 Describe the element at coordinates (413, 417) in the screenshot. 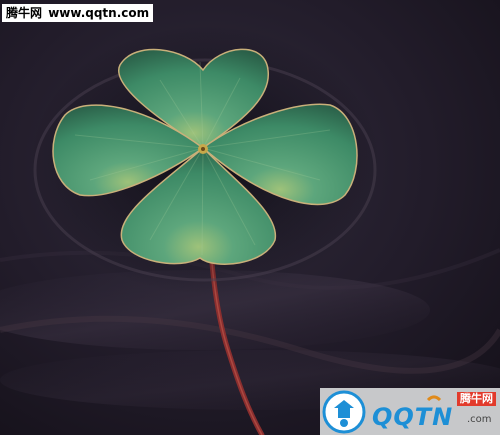

I see `brand-en: QQTN` at that location.